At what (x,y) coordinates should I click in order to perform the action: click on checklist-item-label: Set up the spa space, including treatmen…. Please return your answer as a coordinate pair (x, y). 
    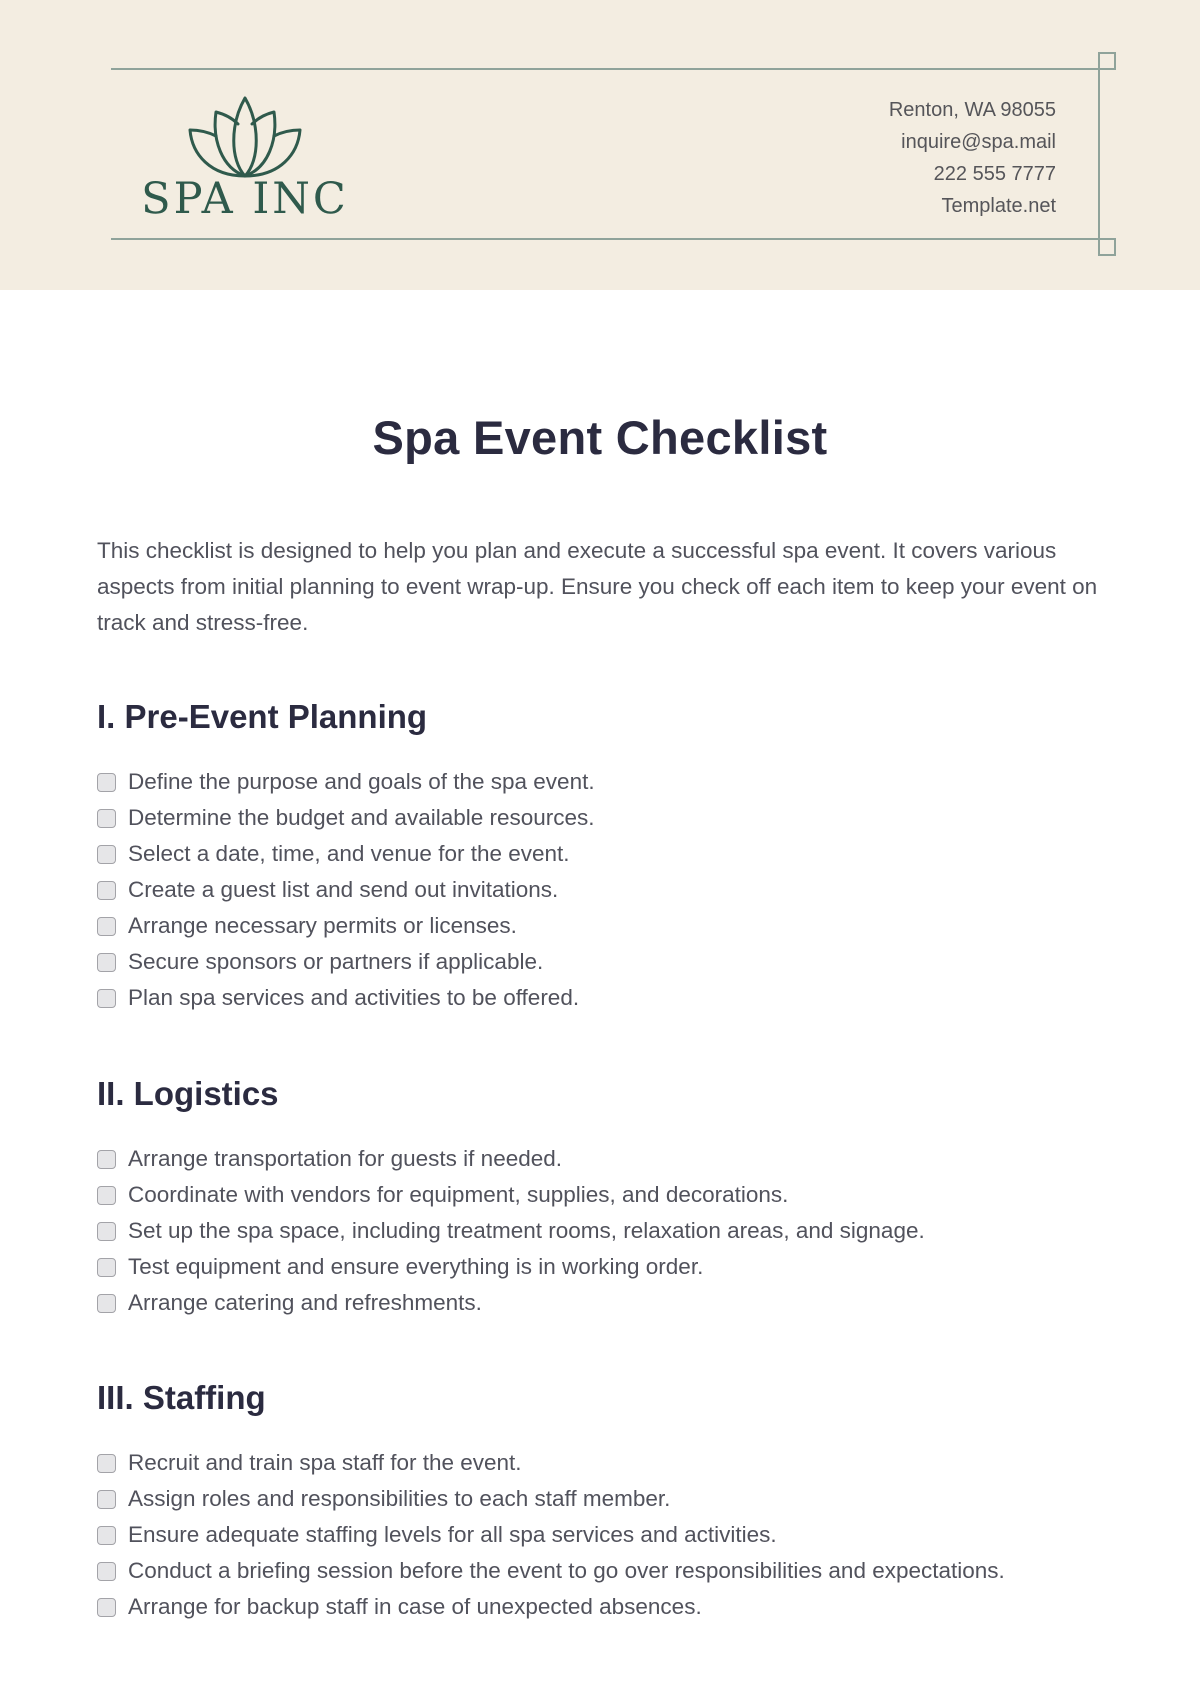
    Looking at the image, I should click on (526, 1230).